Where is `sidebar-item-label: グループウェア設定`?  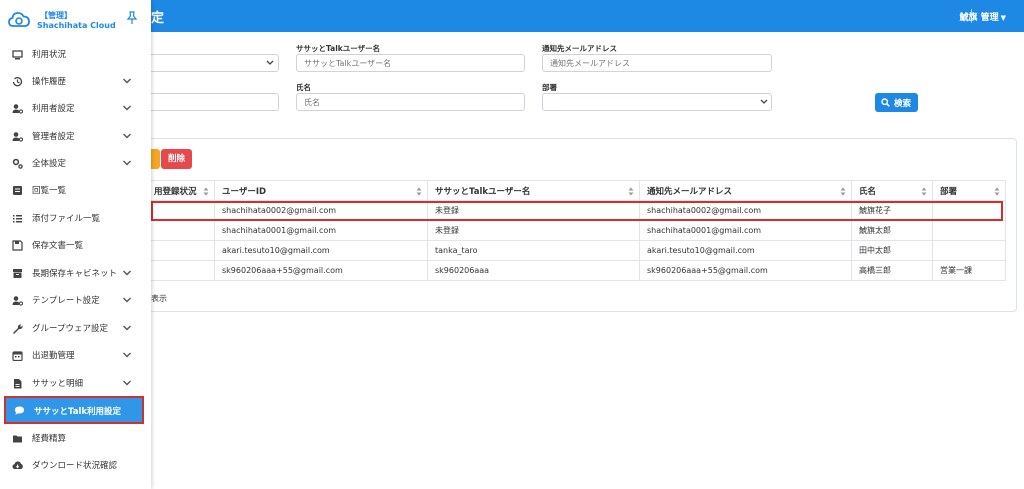
sidebar-item-label: グループウェア設定 is located at coordinates (70, 329).